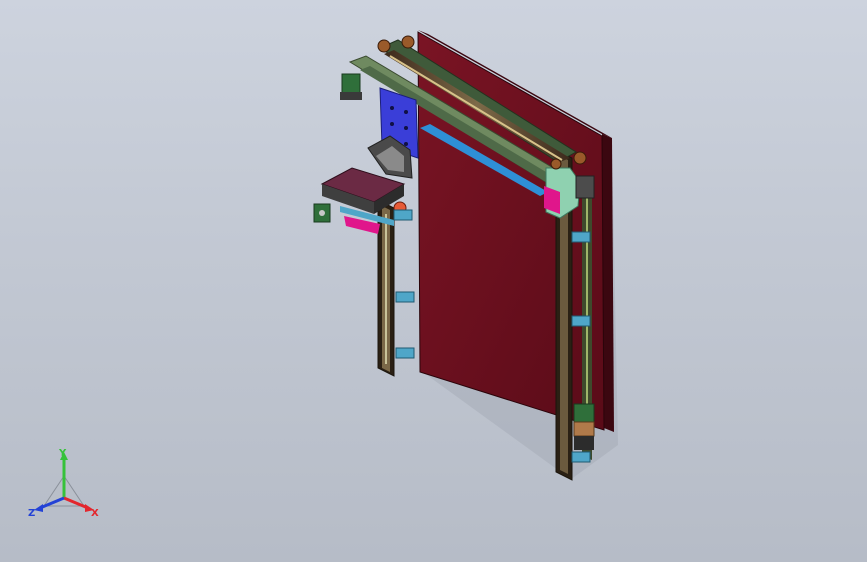 This screenshot has height=562, width=867. I want to click on triad-x-label: X, so click(95, 513).